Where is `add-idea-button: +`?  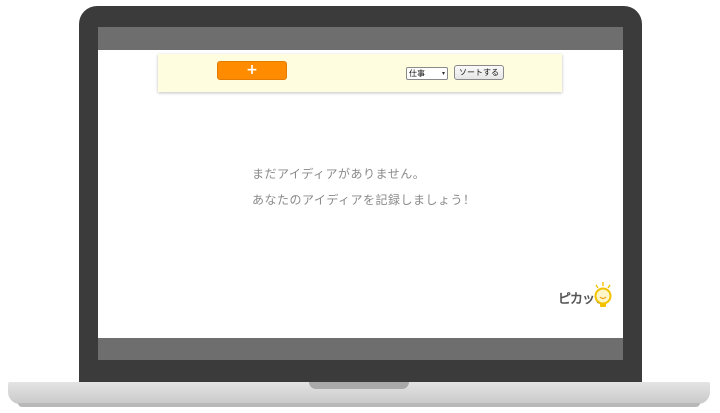
add-idea-button: + is located at coordinates (252, 70).